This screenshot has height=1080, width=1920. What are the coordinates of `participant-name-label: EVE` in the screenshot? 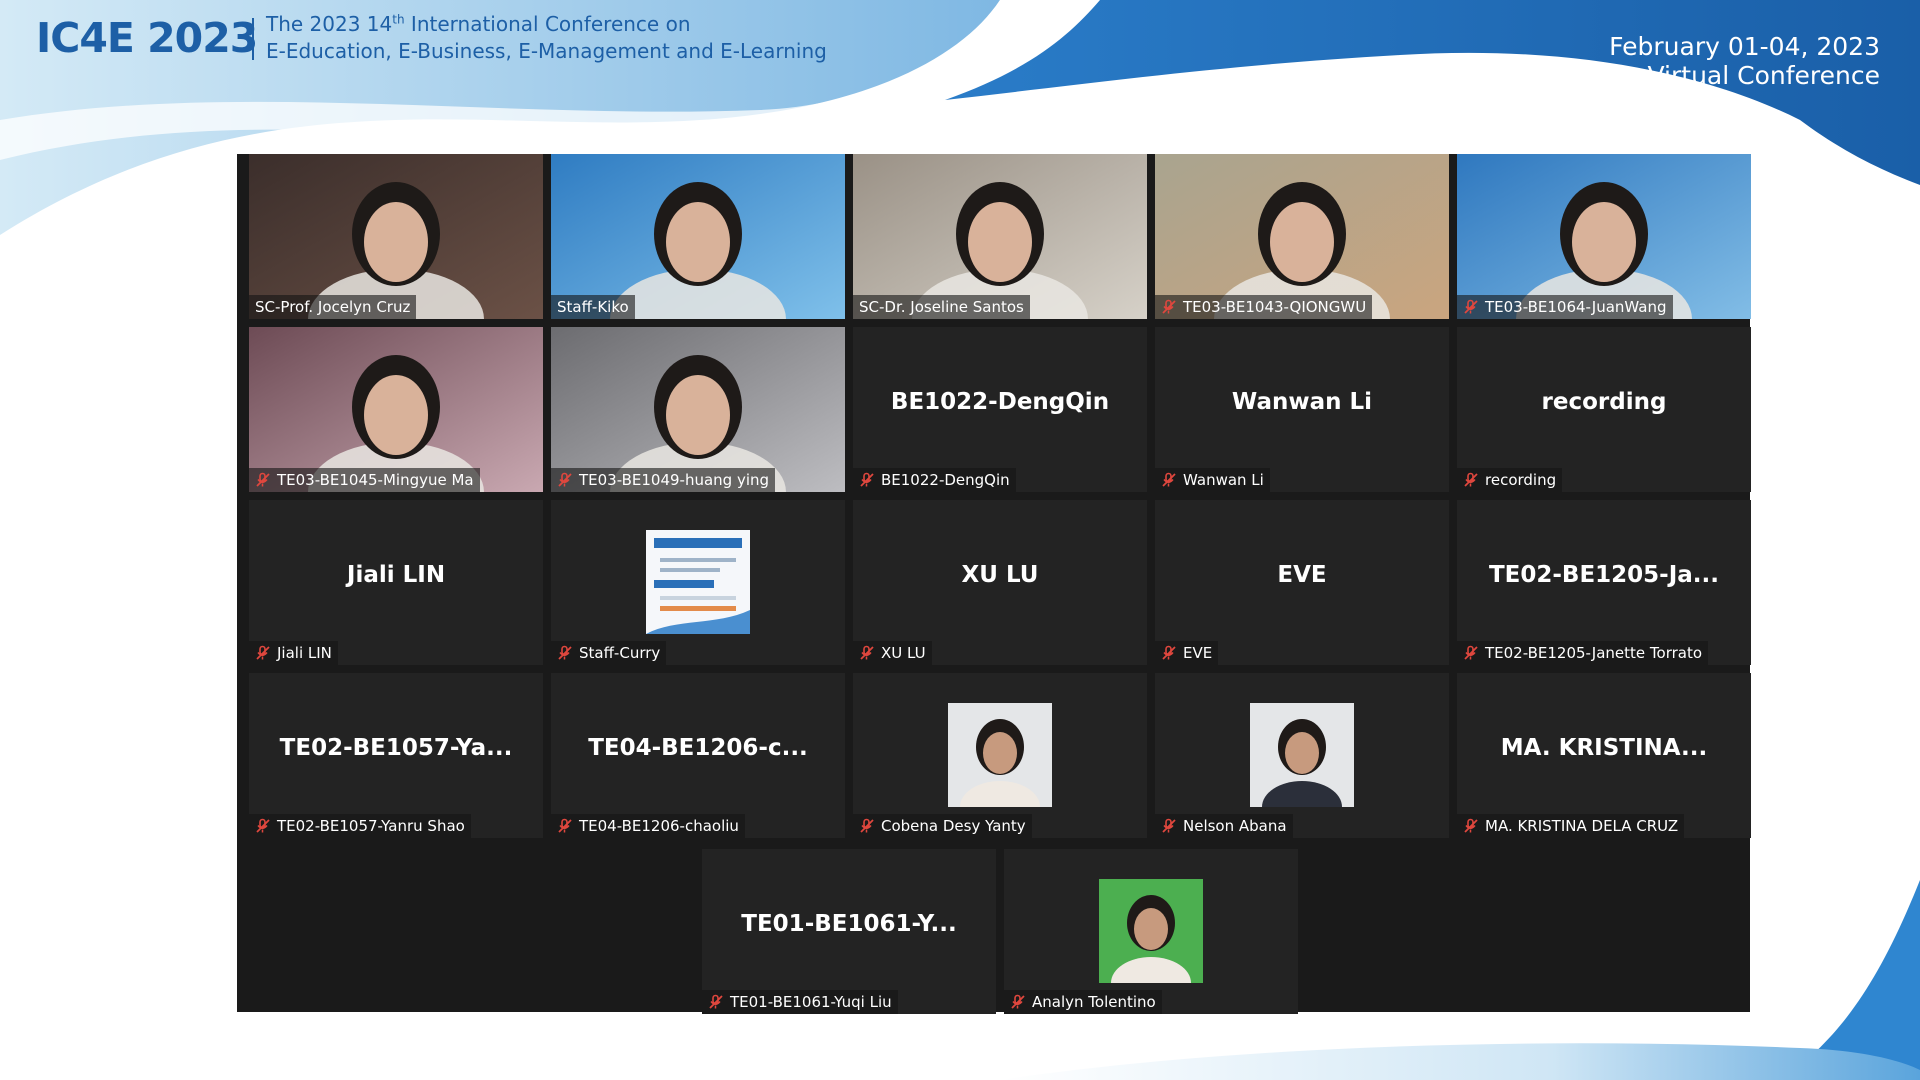 It's located at (1187, 653).